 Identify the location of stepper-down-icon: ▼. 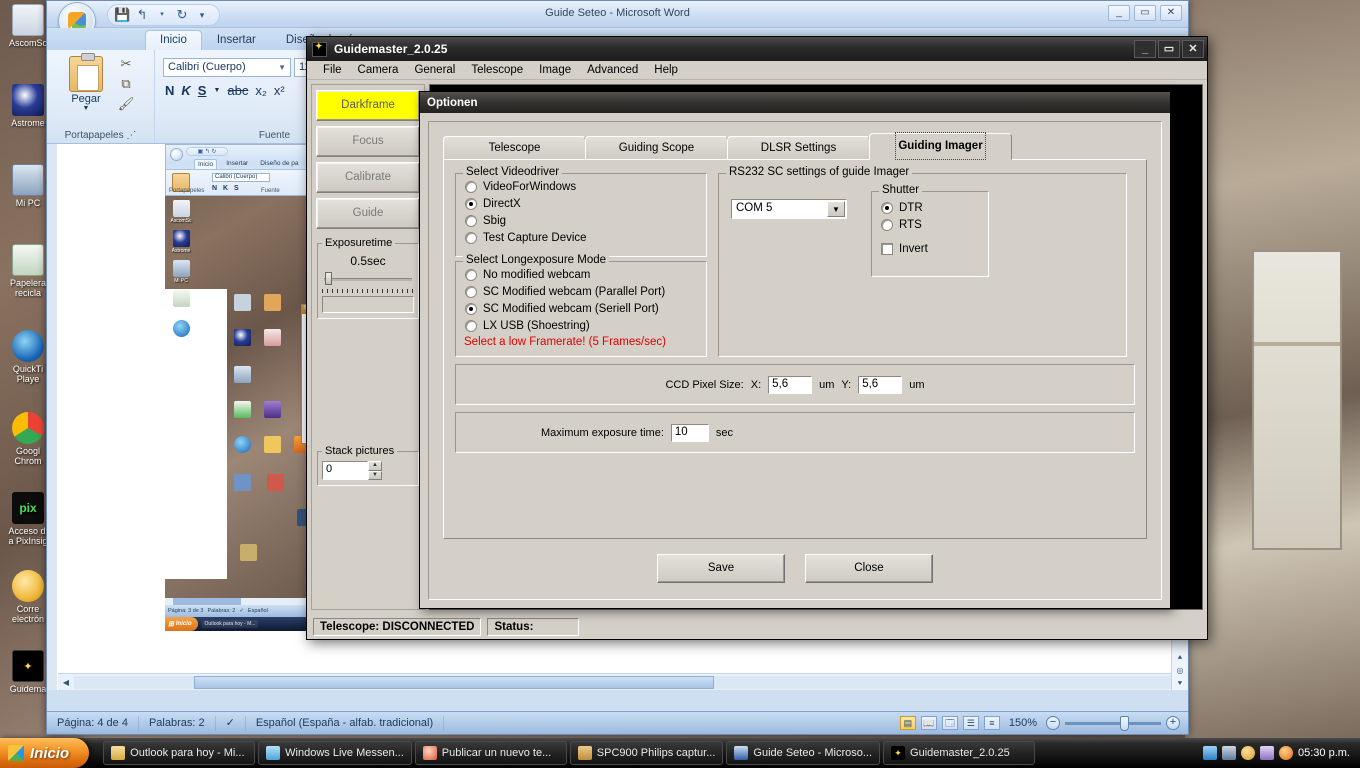
(375, 475).